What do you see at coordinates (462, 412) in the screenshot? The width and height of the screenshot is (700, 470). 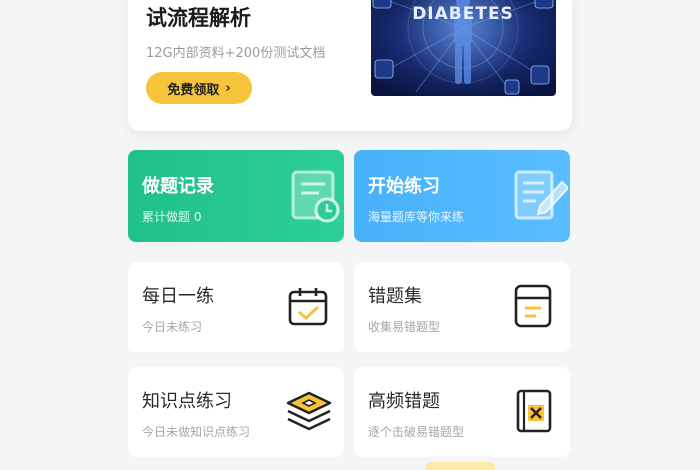 I see `frequent-wrong-card: 高频错题 逐个击破易错题型` at bounding box center [462, 412].